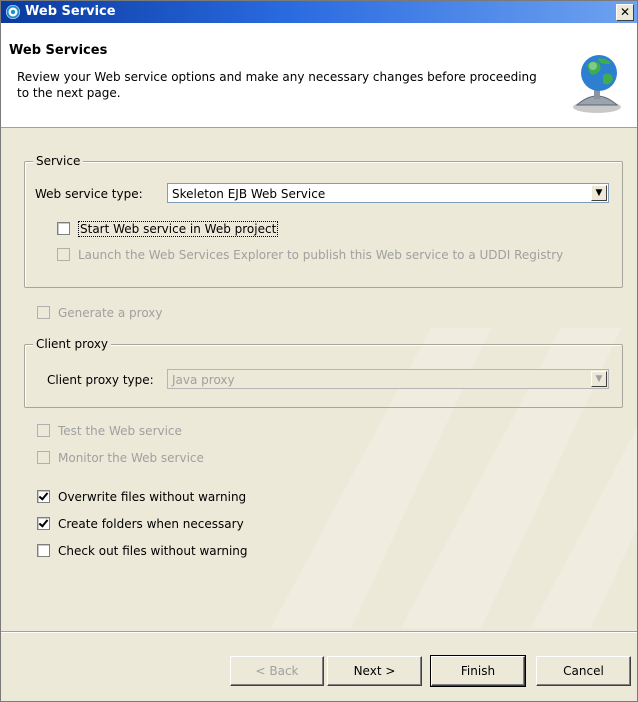  What do you see at coordinates (58, 161) in the screenshot?
I see `service-group-legend: Service` at bounding box center [58, 161].